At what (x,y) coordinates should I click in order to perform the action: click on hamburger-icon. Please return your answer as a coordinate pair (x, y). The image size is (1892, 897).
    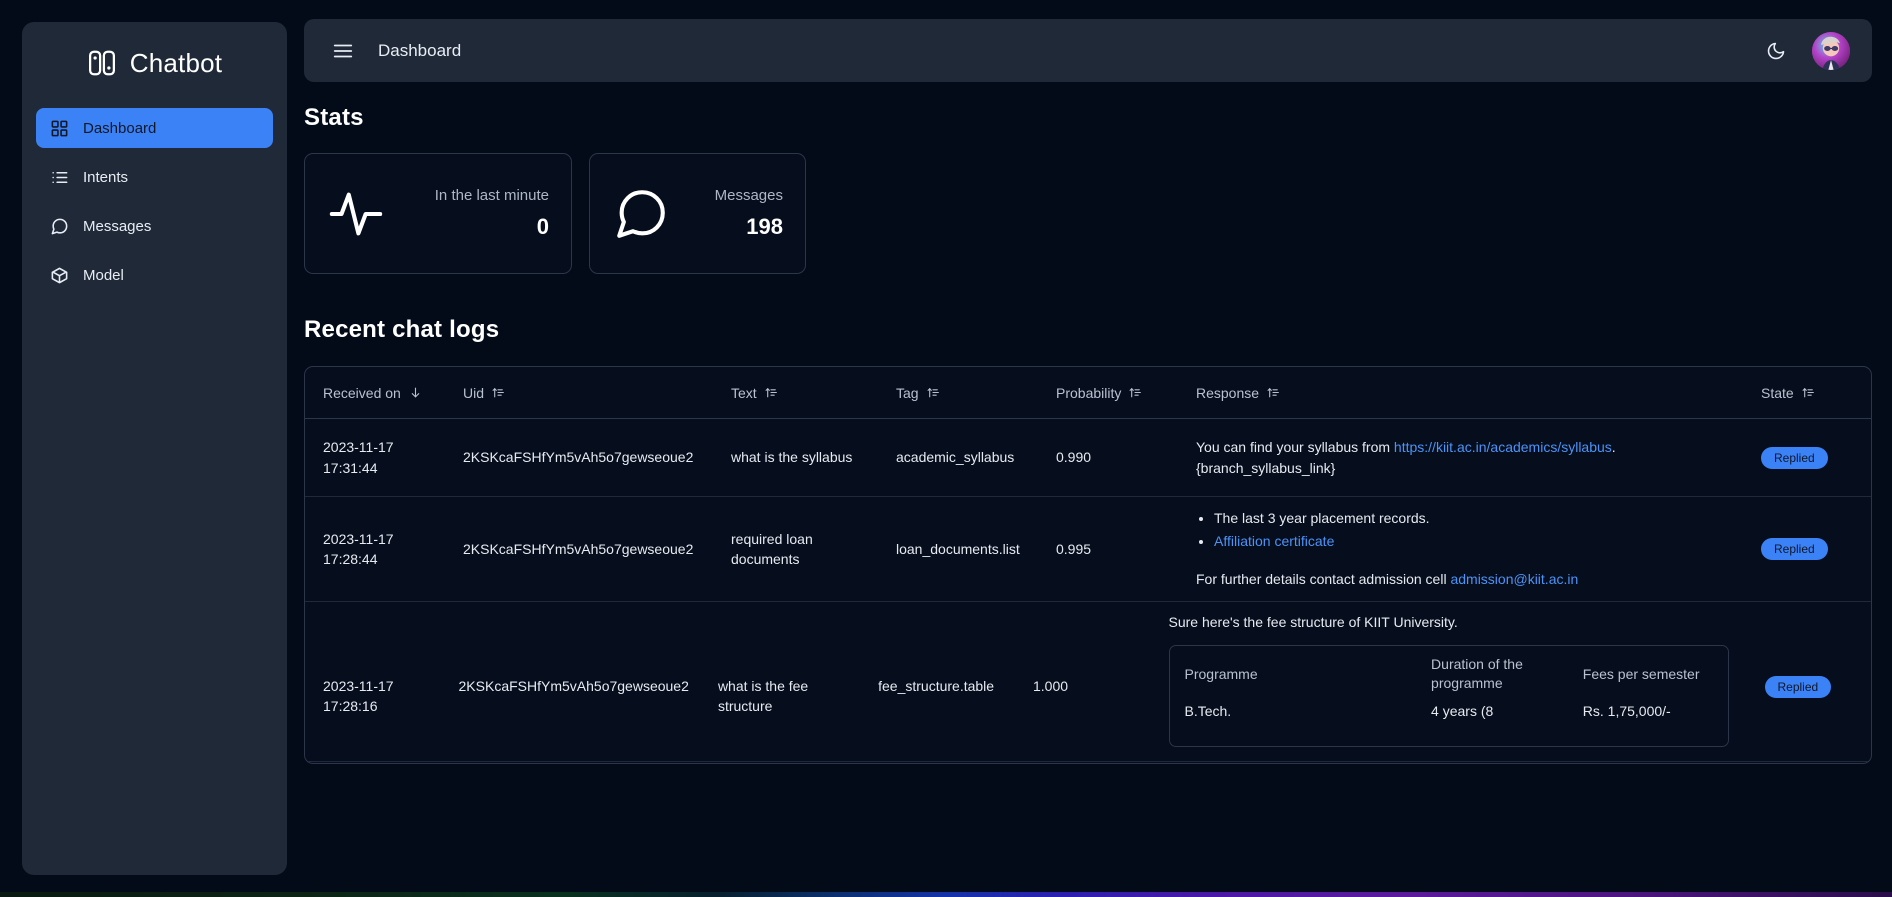
    Looking at the image, I should click on (343, 51).